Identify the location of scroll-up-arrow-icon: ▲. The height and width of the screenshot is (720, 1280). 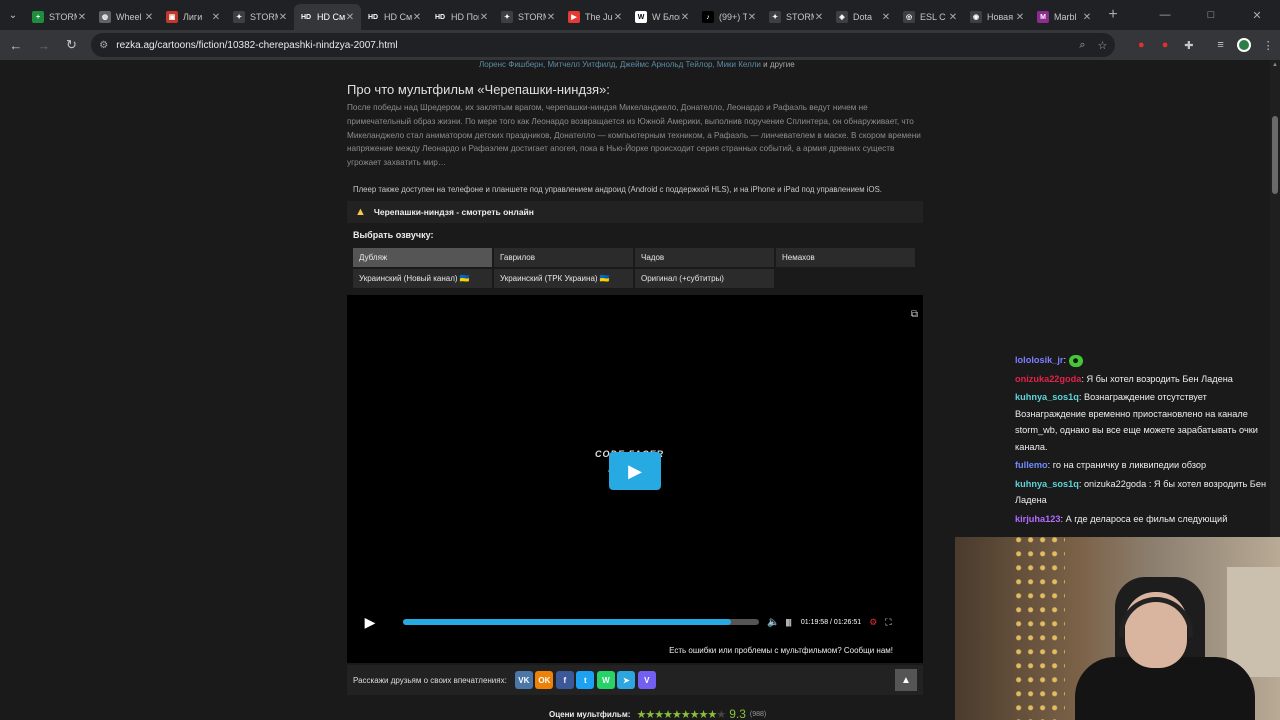
(1275, 65).